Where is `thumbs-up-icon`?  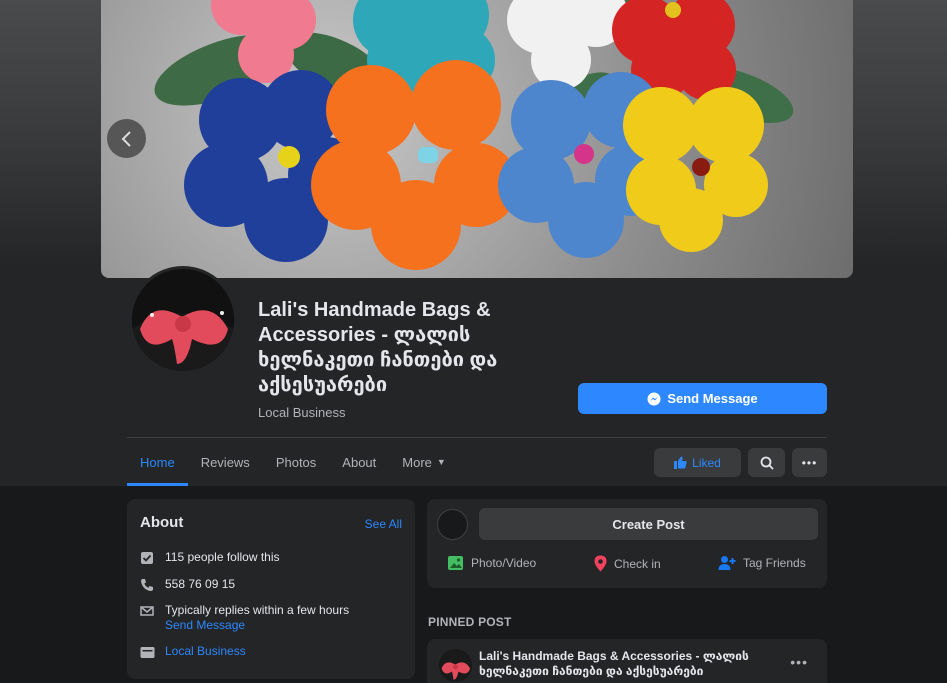
thumbs-up-icon is located at coordinates (680, 462).